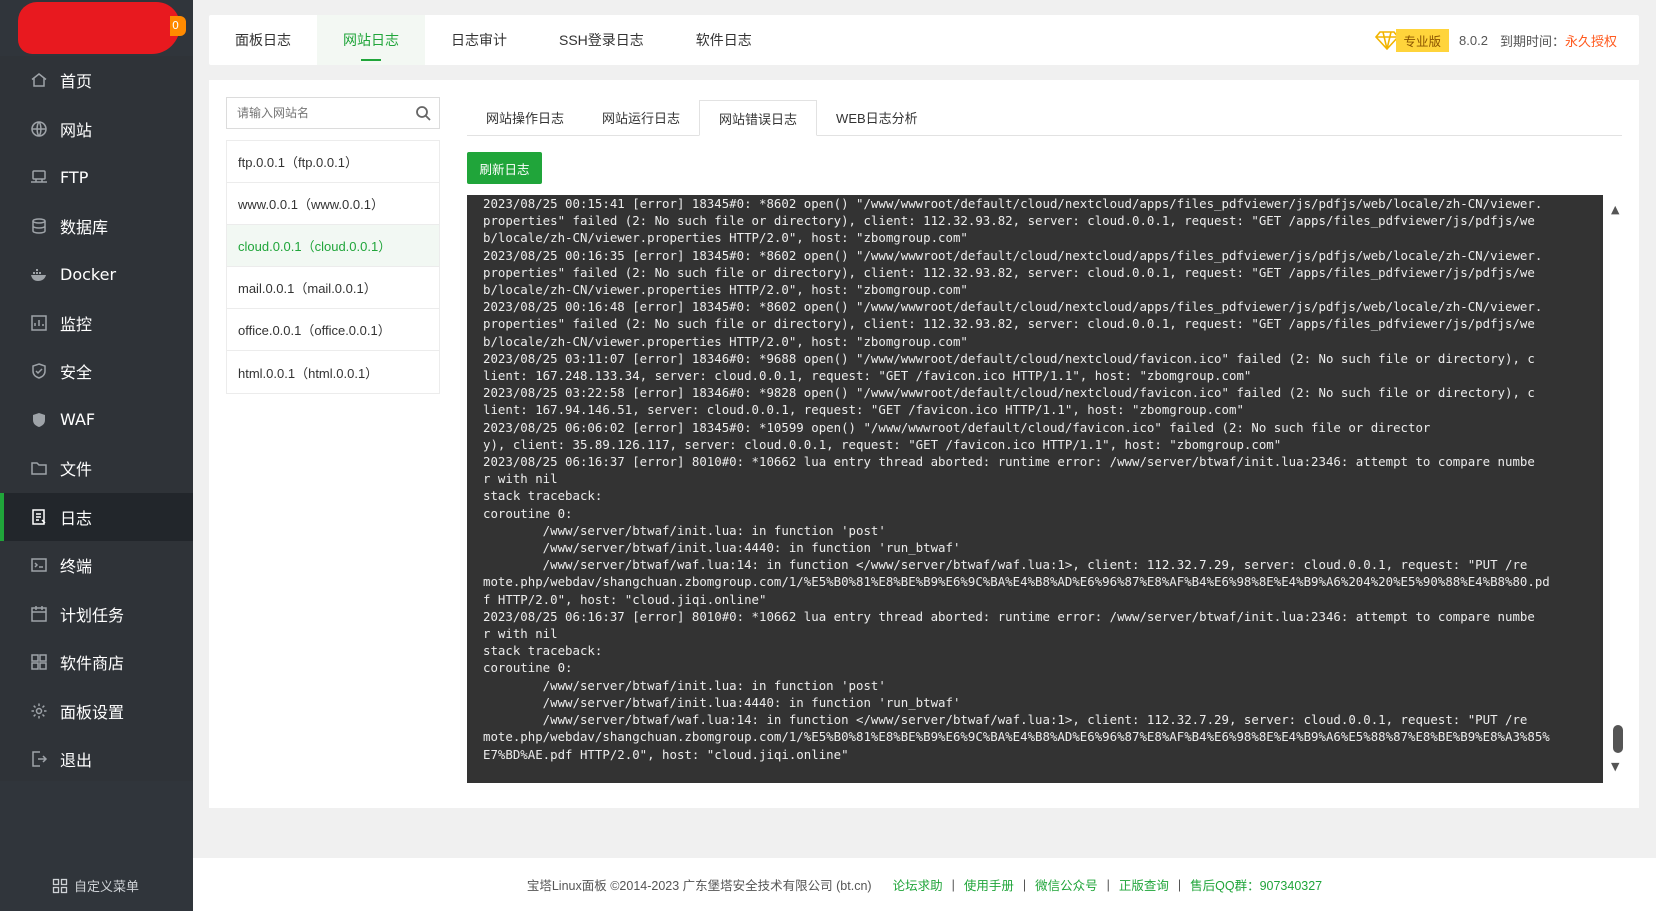  I want to click on tab-web-log-analysis: WEB日志分析, so click(877, 117).